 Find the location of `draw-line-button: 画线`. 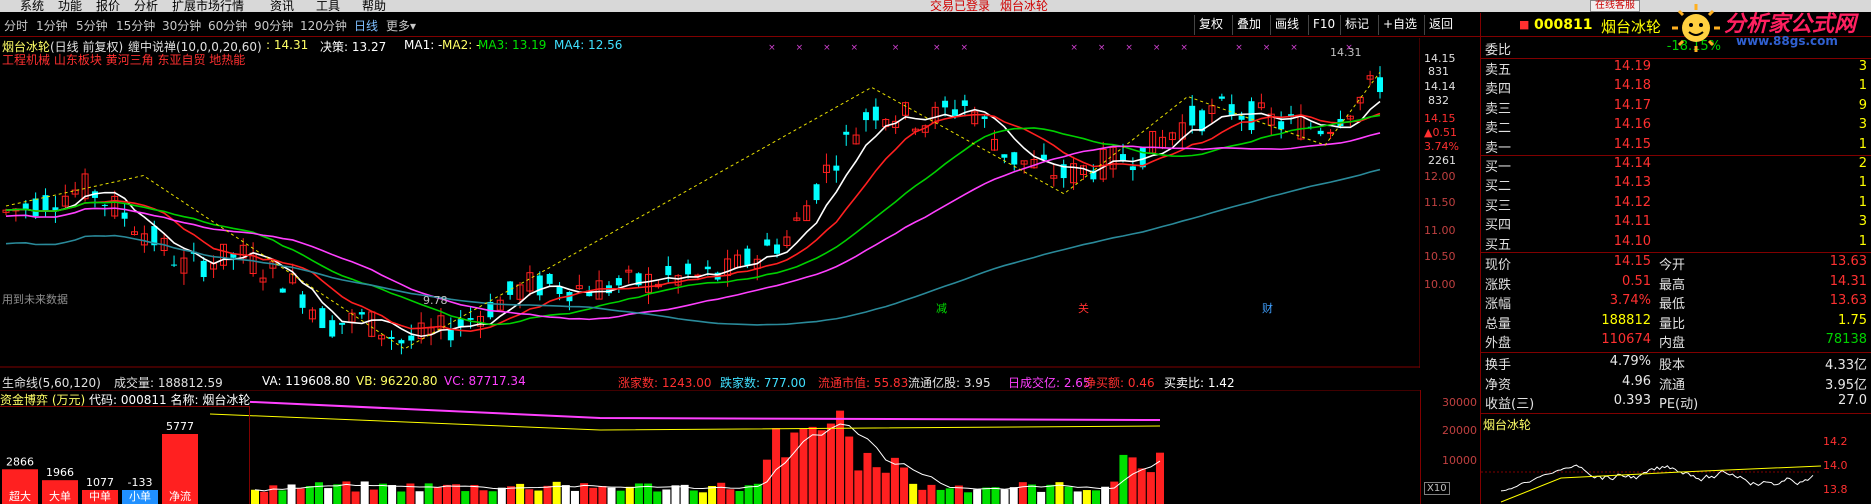

draw-line-button: 画线 is located at coordinates (1286, 25).